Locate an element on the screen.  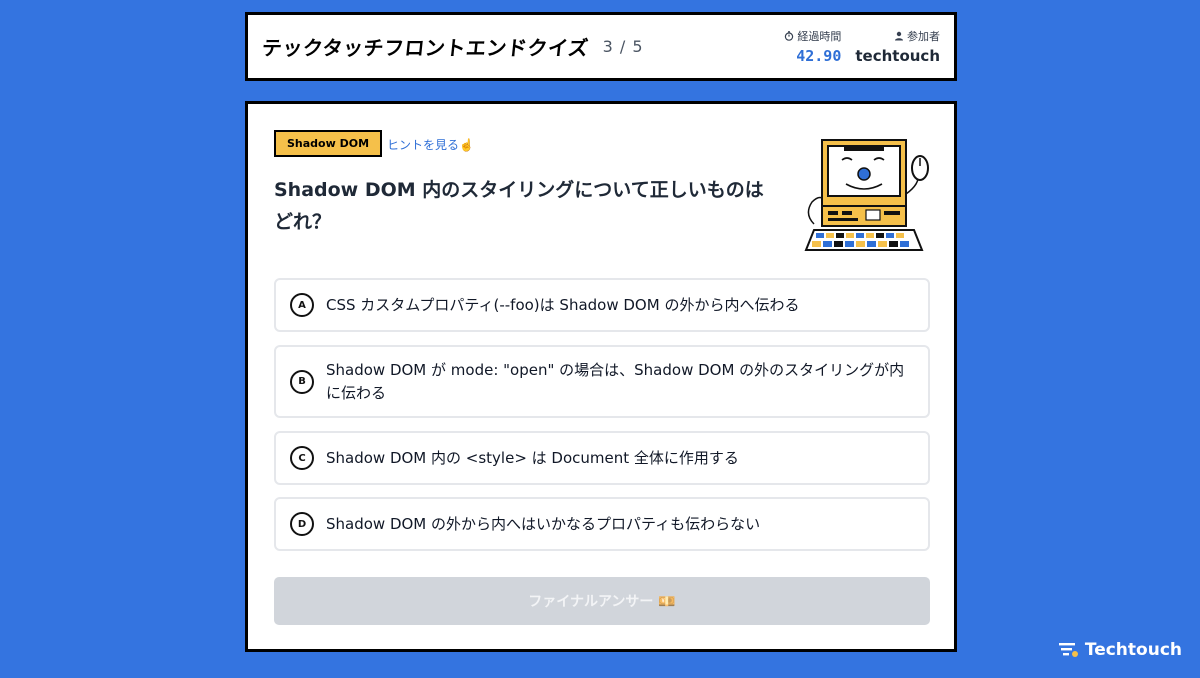
question-progress: 3 / 5 is located at coordinates (623, 46).